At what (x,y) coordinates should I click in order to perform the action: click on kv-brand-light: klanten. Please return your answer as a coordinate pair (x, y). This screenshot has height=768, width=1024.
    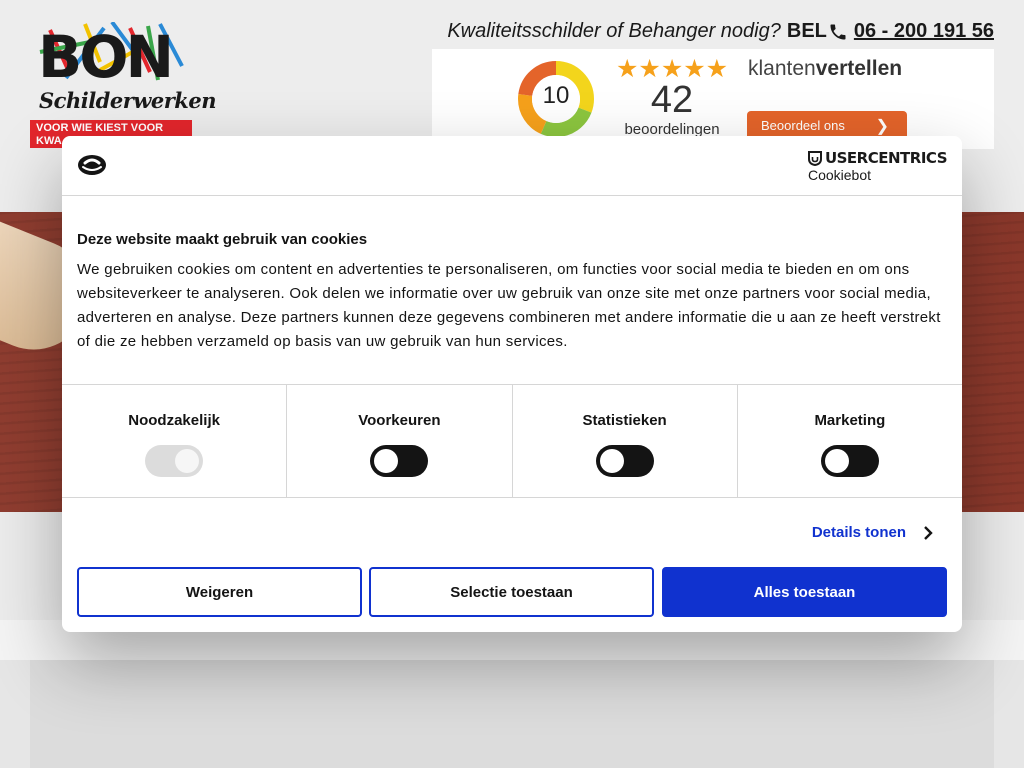
    Looking at the image, I should click on (782, 68).